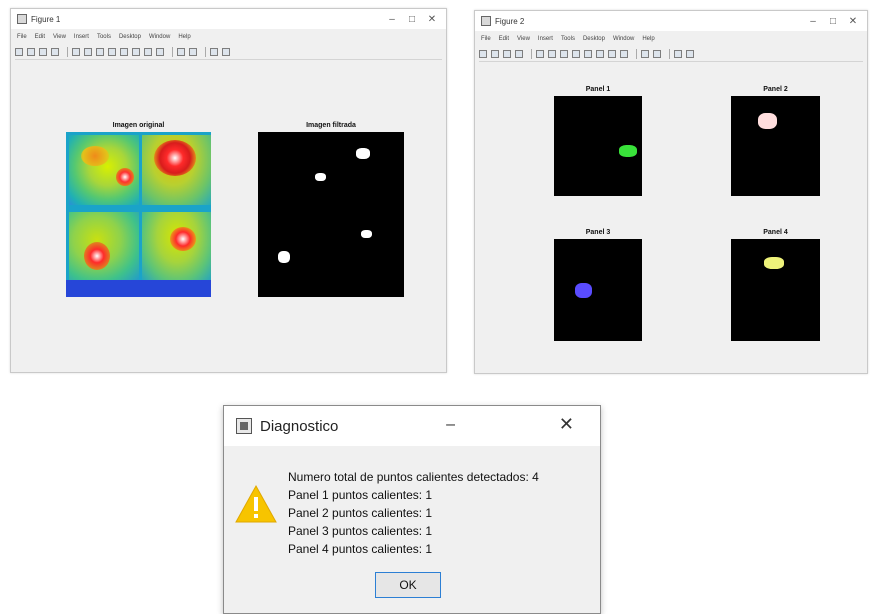  I want to click on panel-4-title: Panel 4, so click(775, 232).